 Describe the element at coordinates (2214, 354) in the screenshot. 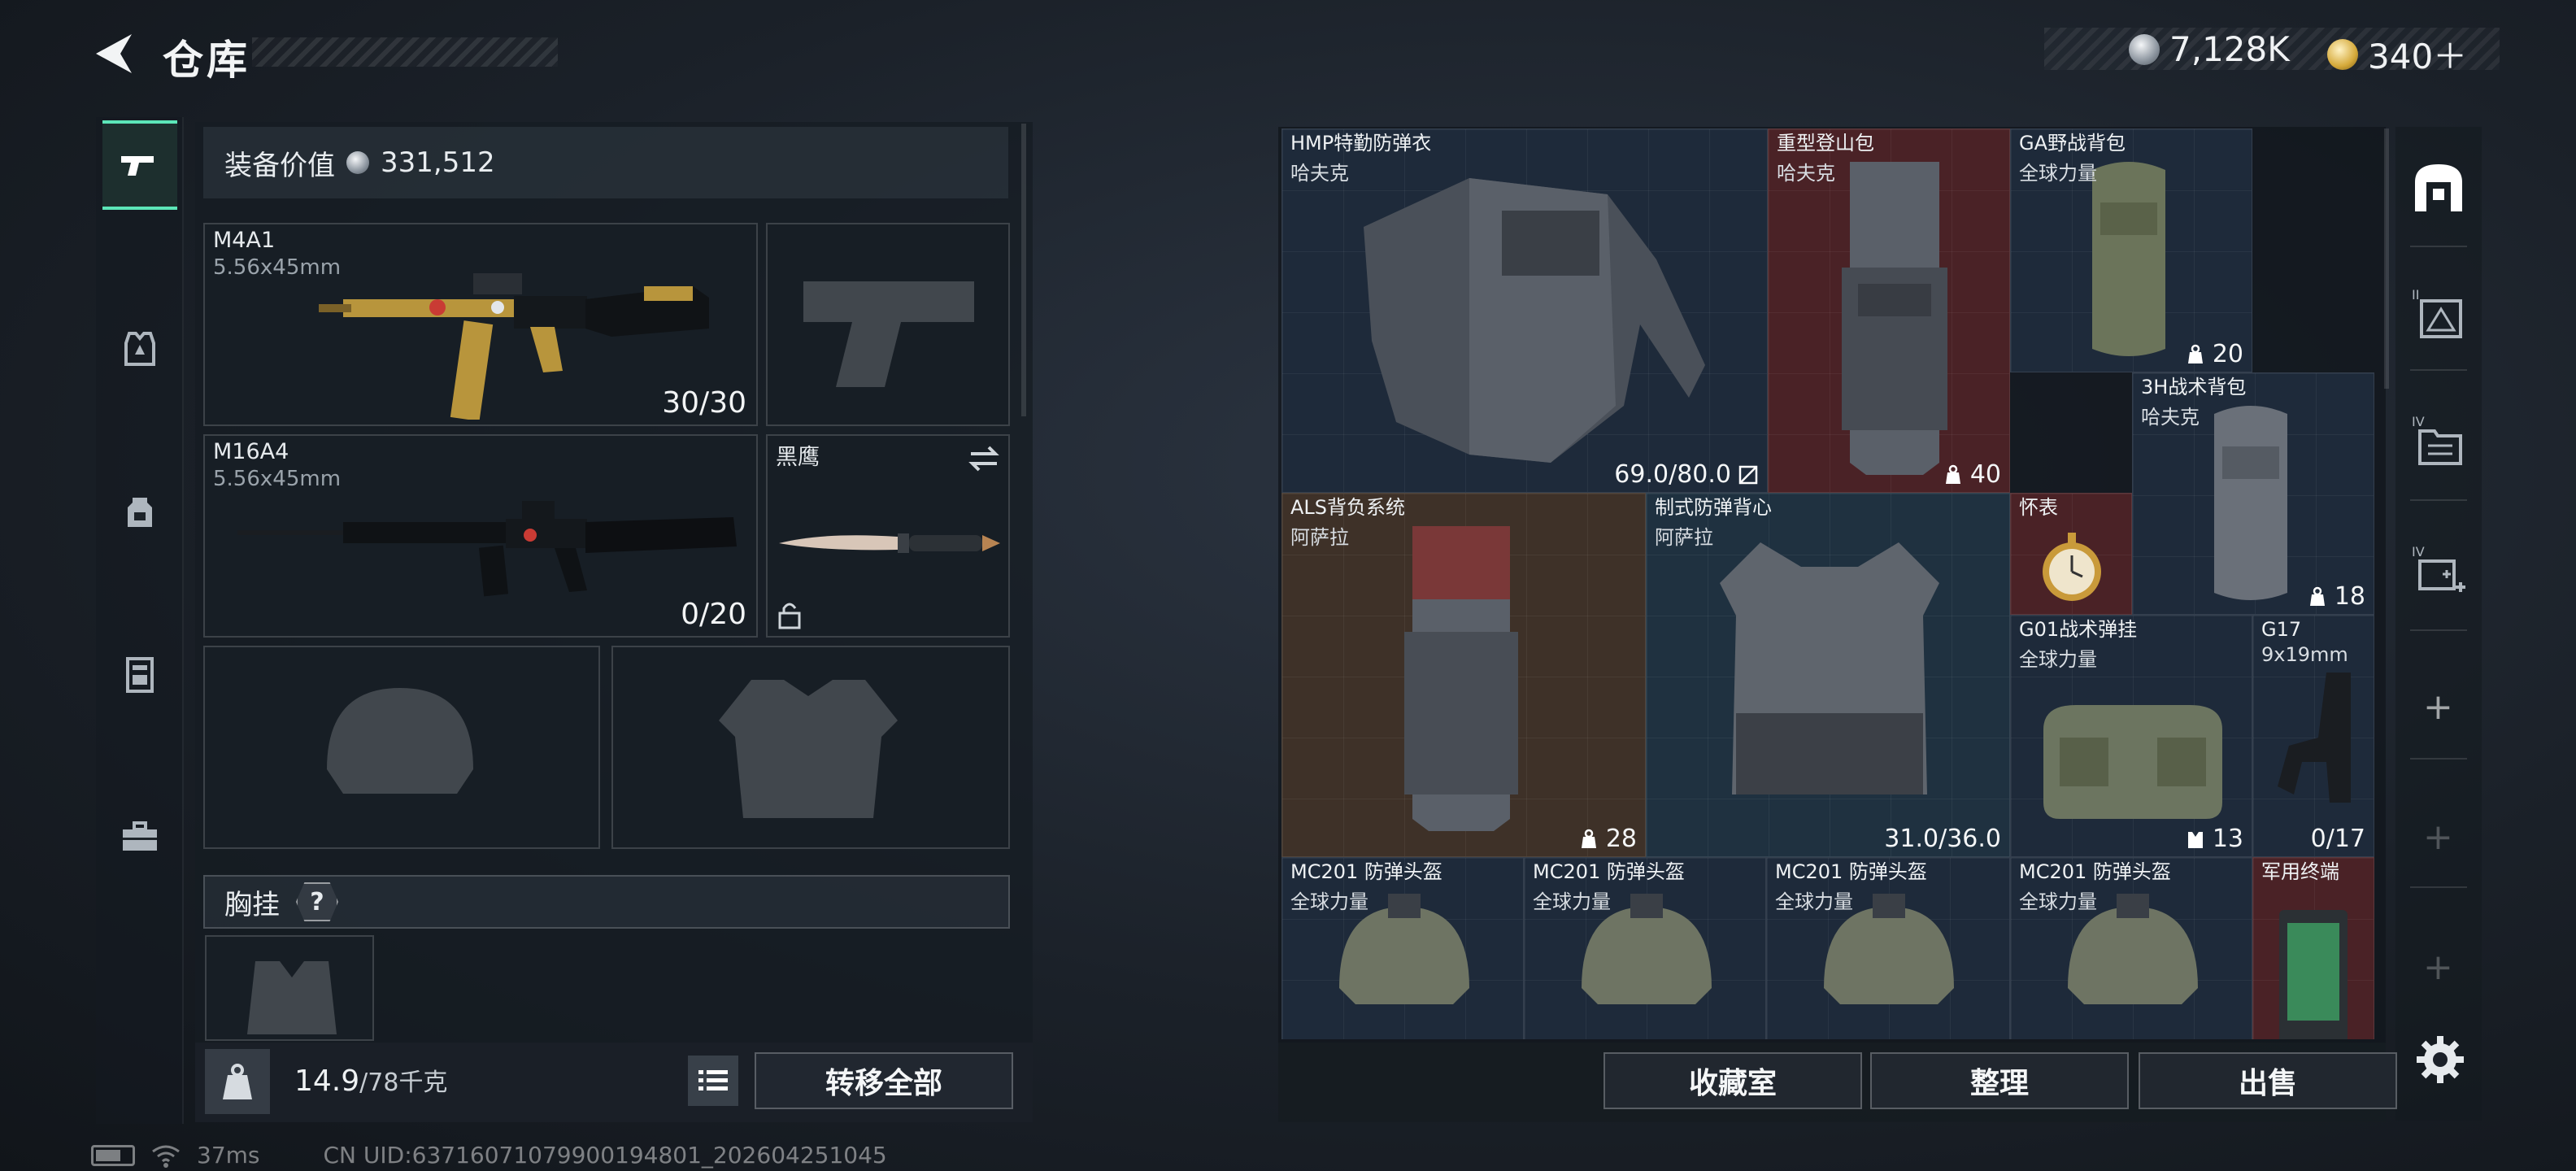

I see `item-value: 20` at that location.